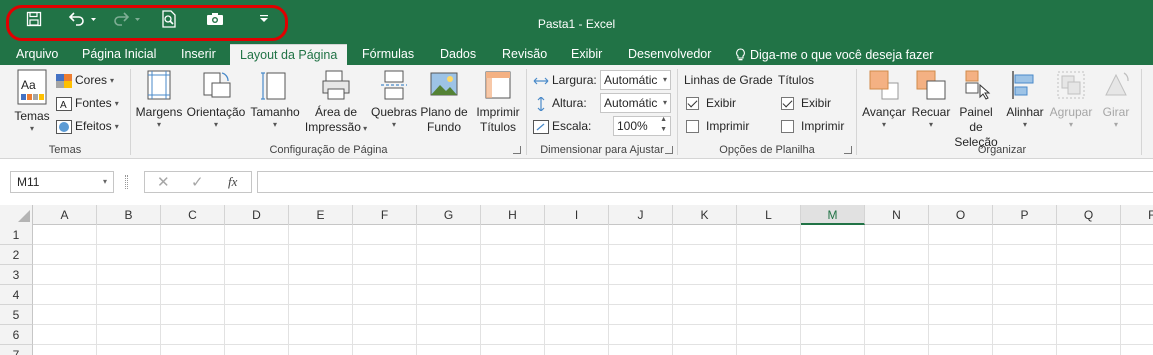 The image size is (1153, 355). I want to click on tell-me-box: Diga-me o que você deseja fazer, so click(834, 54).